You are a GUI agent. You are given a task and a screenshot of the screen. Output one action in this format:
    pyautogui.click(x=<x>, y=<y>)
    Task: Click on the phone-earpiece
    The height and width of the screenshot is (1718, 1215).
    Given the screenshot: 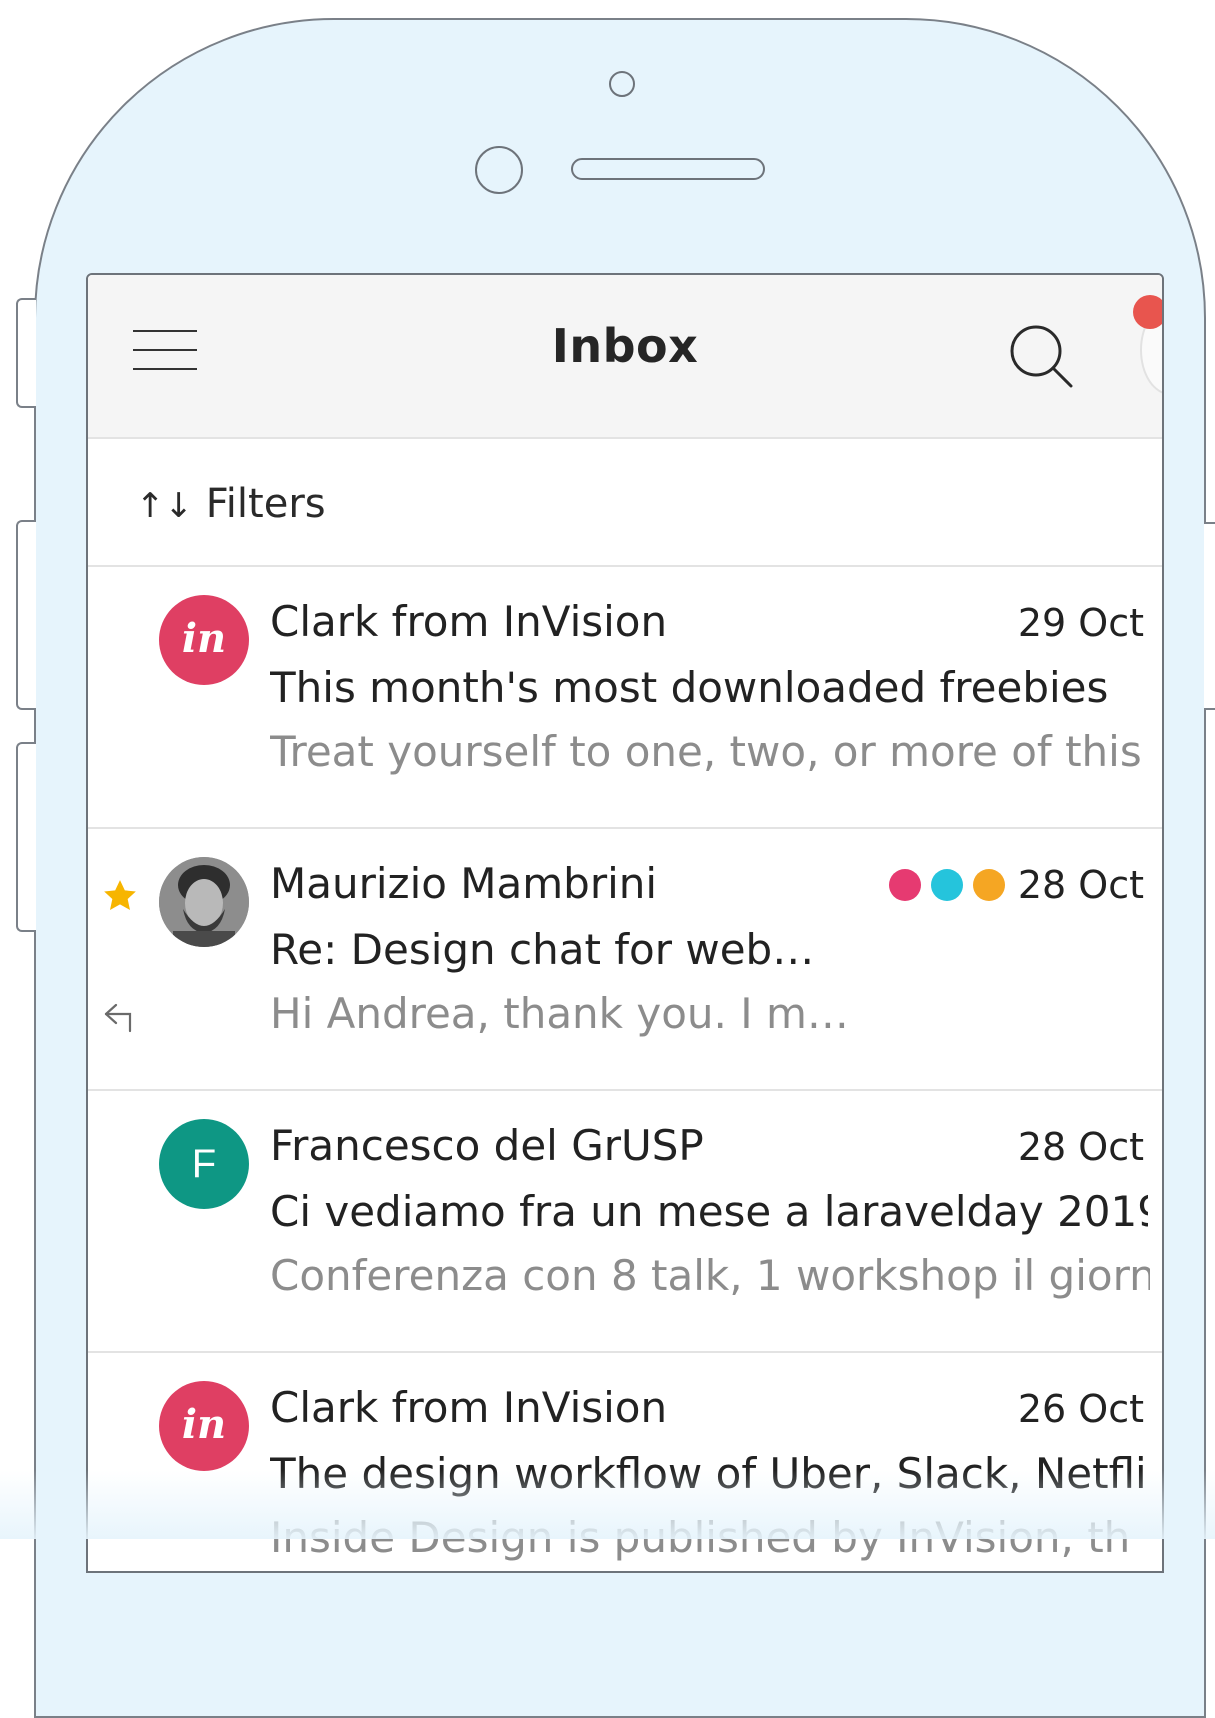 What is the action you would take?
    pyautogui.click(x=668, y=169)
    